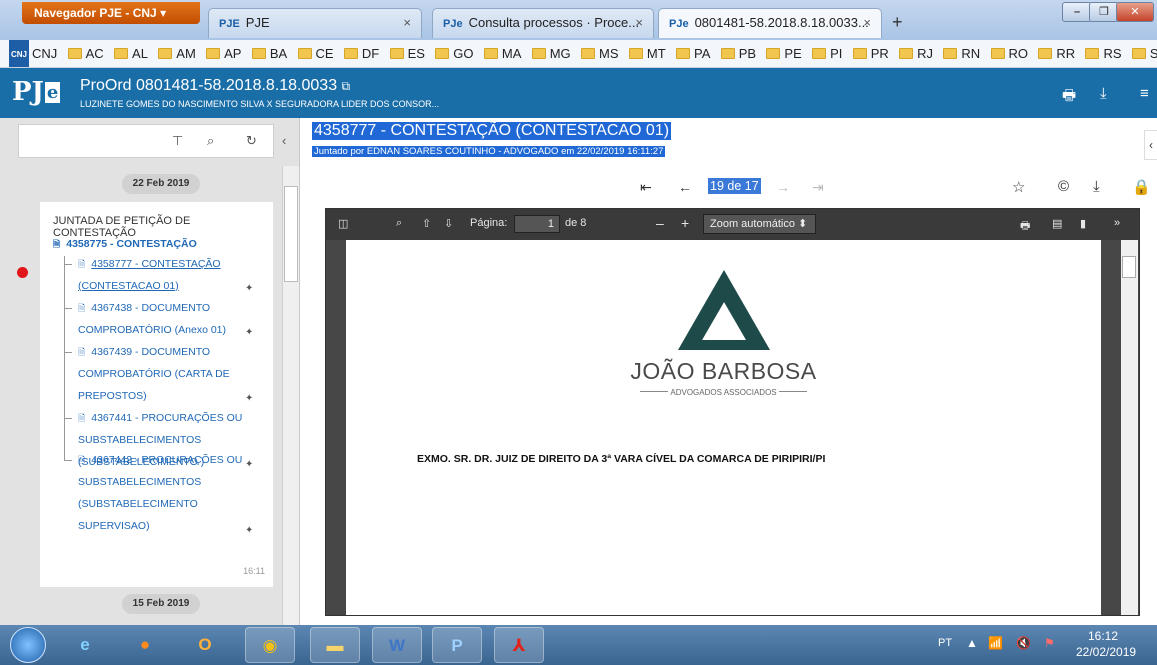  I want to click on bookmark-al: AL, so click(131, 53).